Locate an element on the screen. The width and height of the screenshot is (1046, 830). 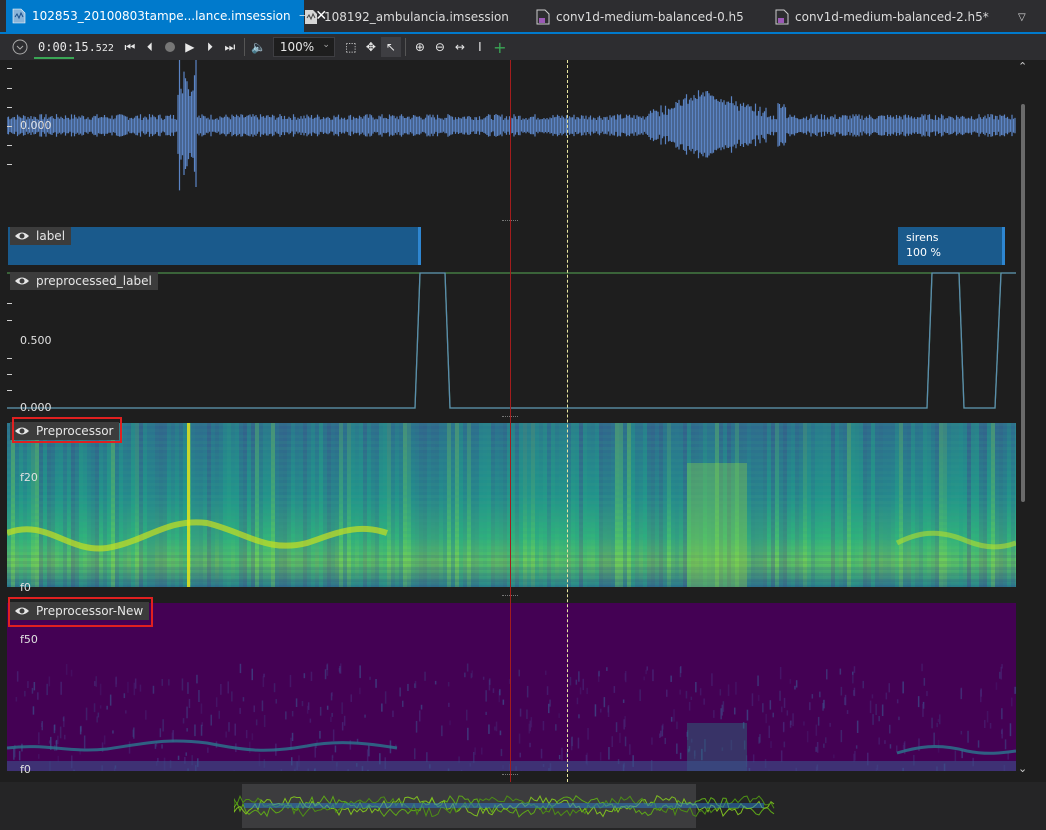
zoom-region-icon: ⬚ is located at coordinates (351, 47).